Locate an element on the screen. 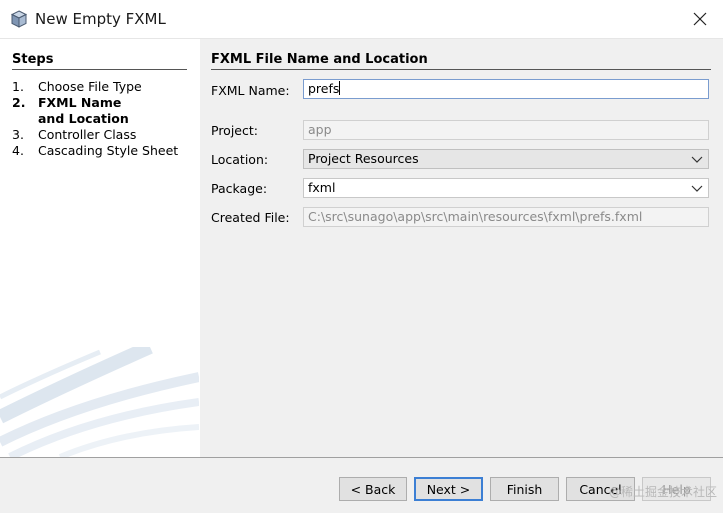 This screenshot has height=513, width=723. project-label: Project: is located at coordinates (234, 130).